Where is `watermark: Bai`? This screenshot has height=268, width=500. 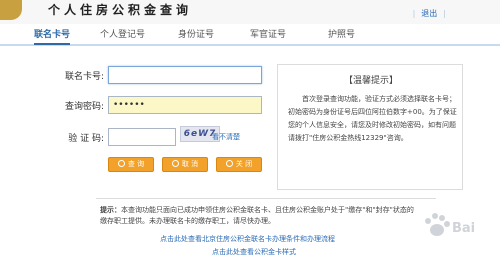
watermark: Bai is located at coordinates (454, 231).